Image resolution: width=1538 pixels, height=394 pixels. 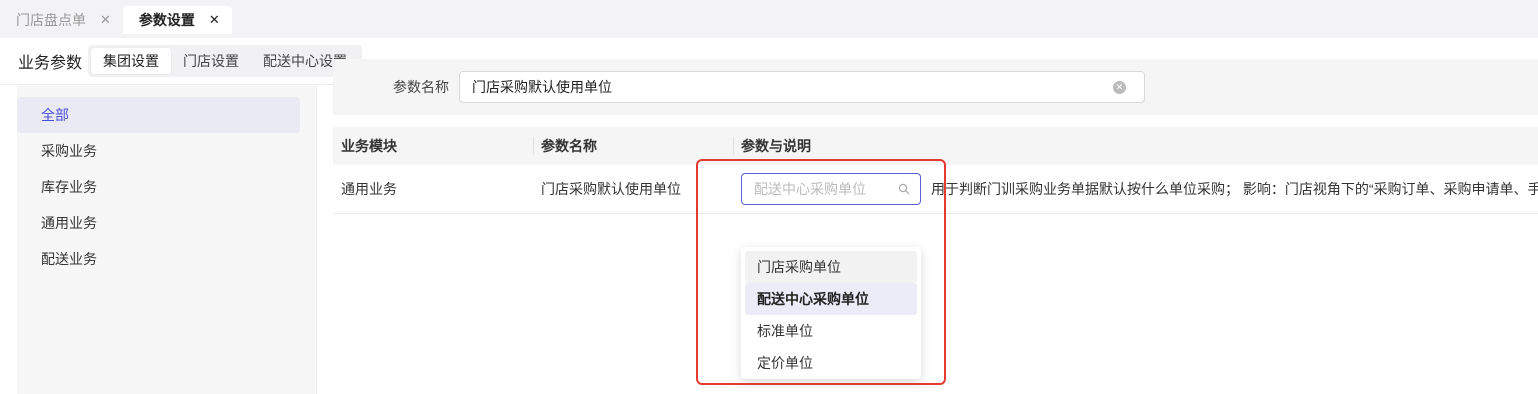 What do you see at coordinates (211, 61) in the screenshot?
I see `segment-store-settings: 门店设置` at bounding box center [211, 61].